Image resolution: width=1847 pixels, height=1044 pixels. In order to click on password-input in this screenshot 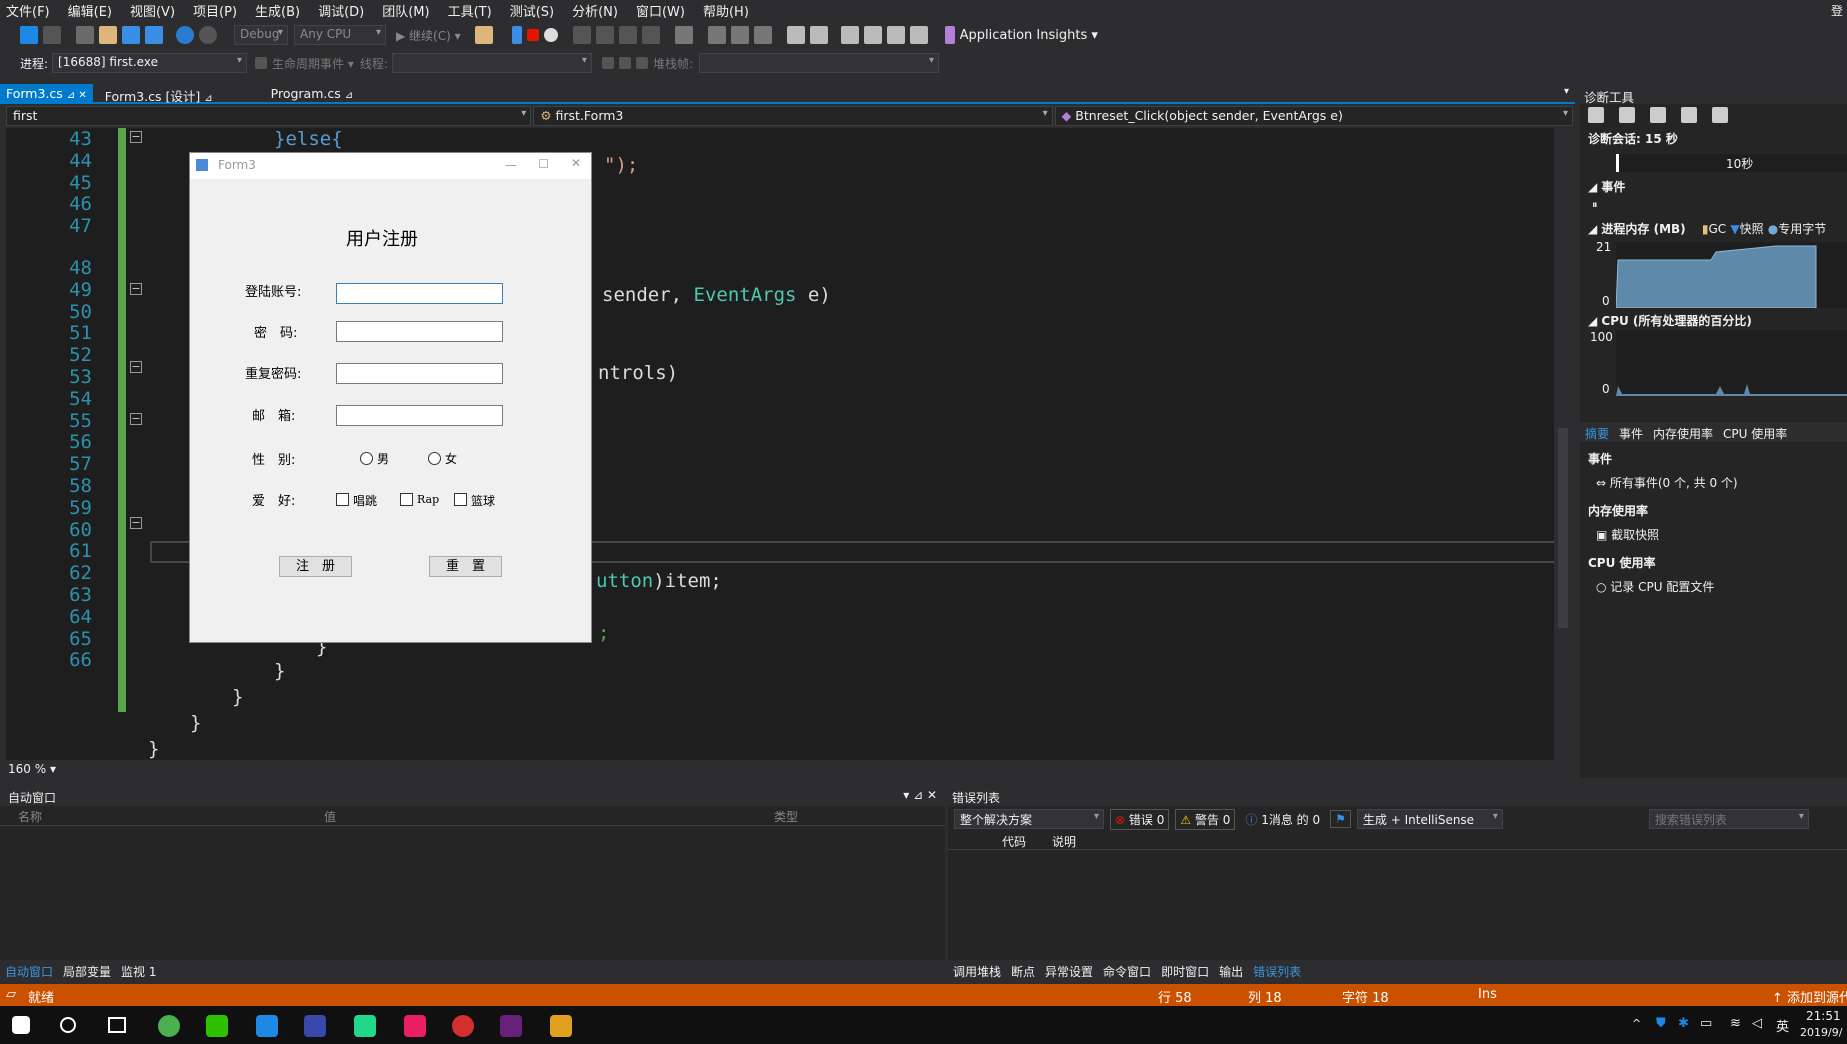, I will do `click(419, 331)`.